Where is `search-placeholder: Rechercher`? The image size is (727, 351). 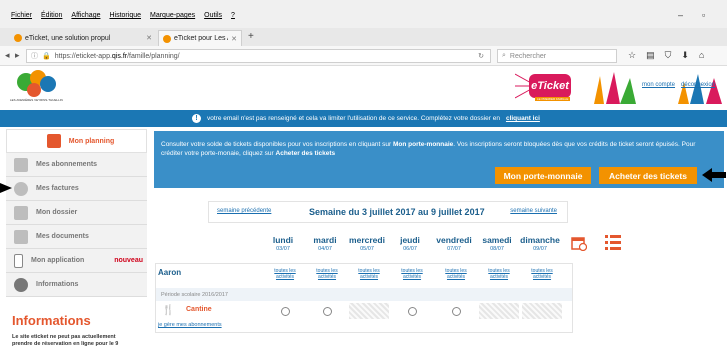 search-placeholder: Rechercher is located at coordinates (528, 56).